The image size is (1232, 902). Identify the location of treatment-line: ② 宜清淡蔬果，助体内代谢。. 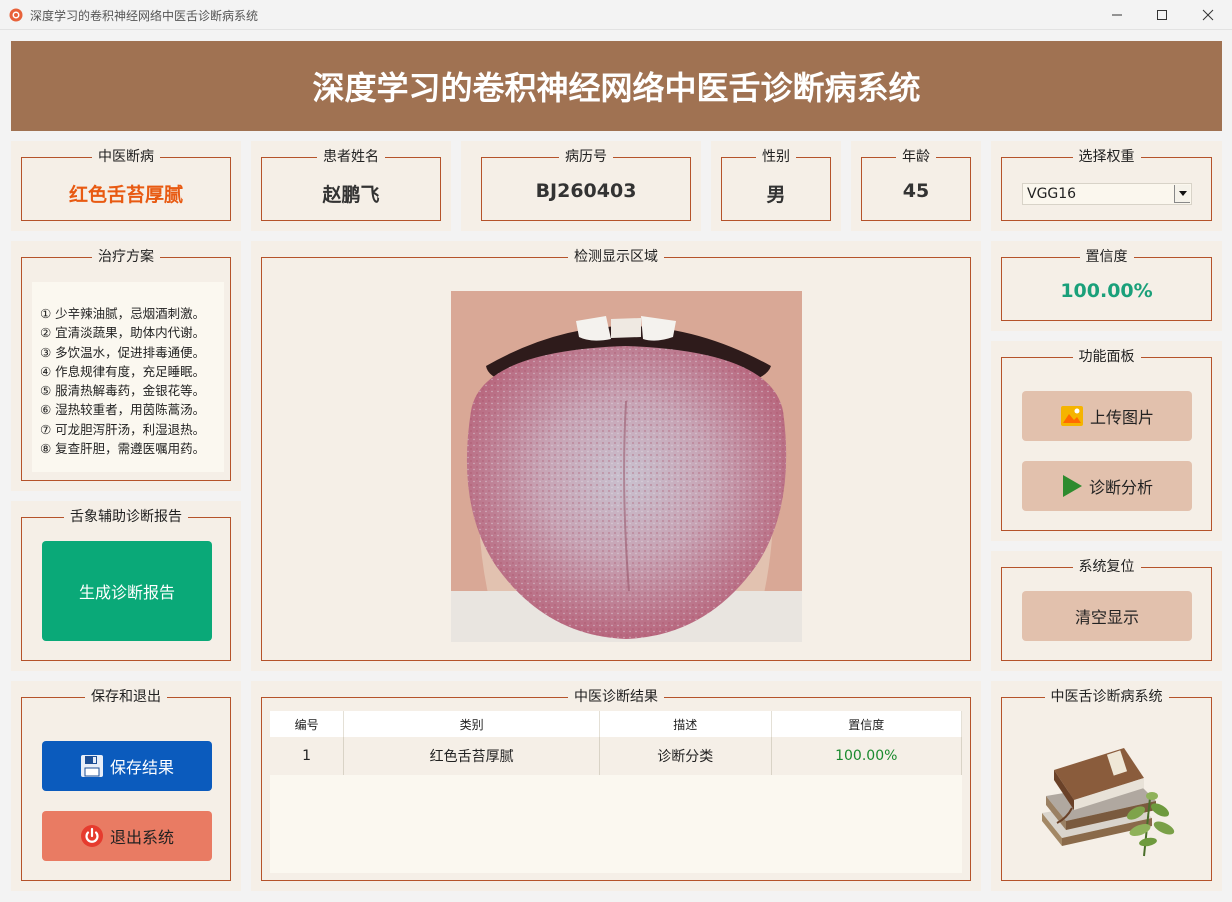
(123, 333).